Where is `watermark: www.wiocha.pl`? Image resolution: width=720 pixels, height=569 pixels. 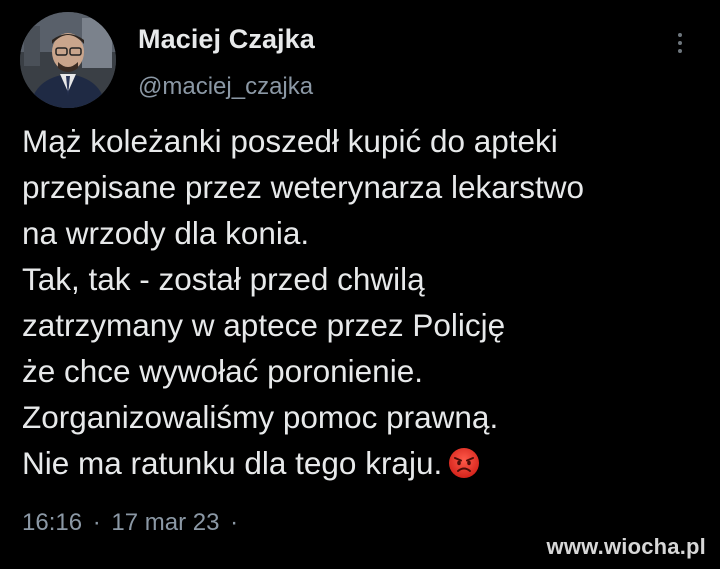 watermark: www.wiocha.pl is located at coordinates (626, 546).